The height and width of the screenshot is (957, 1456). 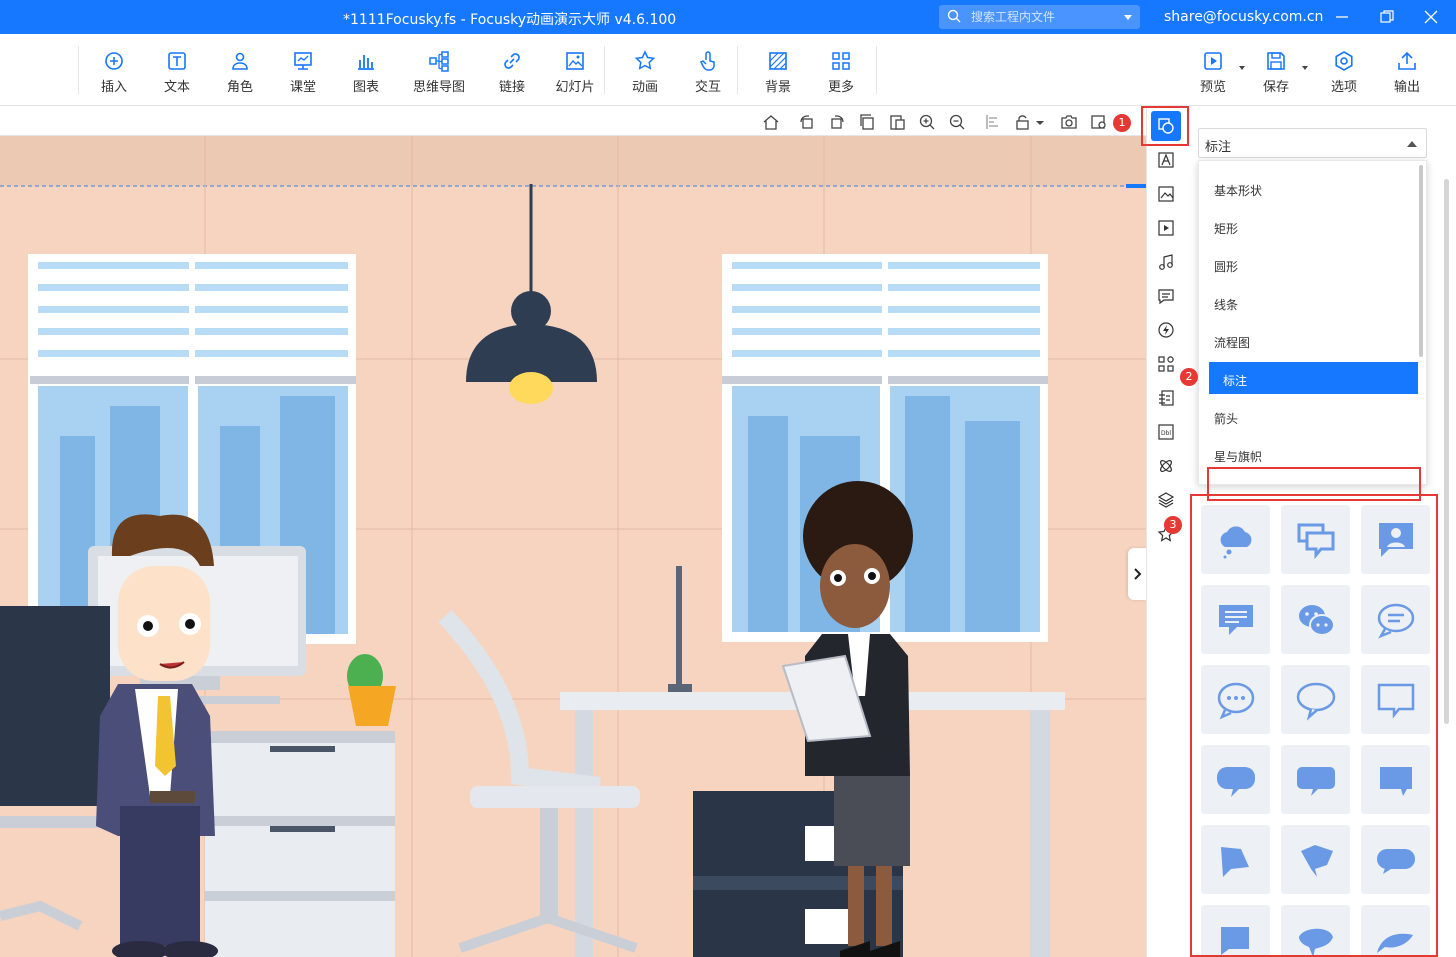 I want to click on home-icon, so click(x=771, y=122).